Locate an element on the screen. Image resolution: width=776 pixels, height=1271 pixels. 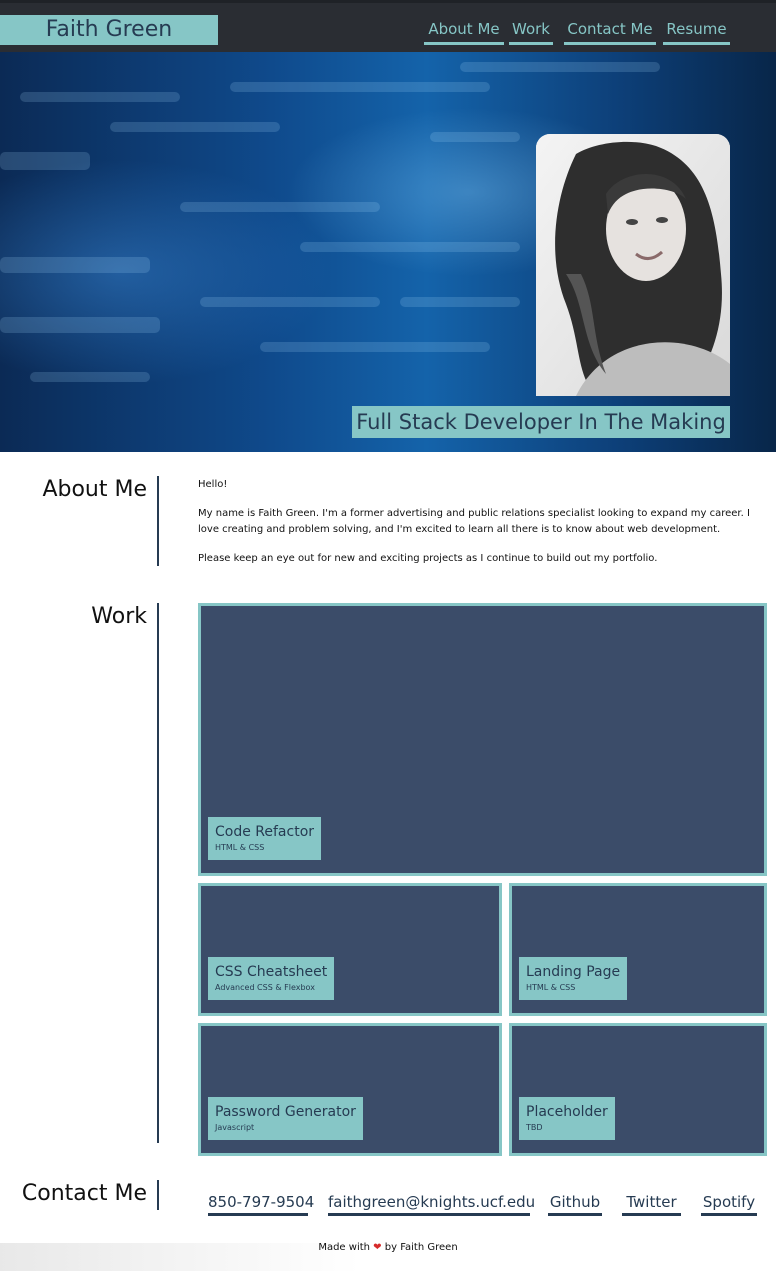
nav-about-me: About Me is located at coordinates (464, 31).